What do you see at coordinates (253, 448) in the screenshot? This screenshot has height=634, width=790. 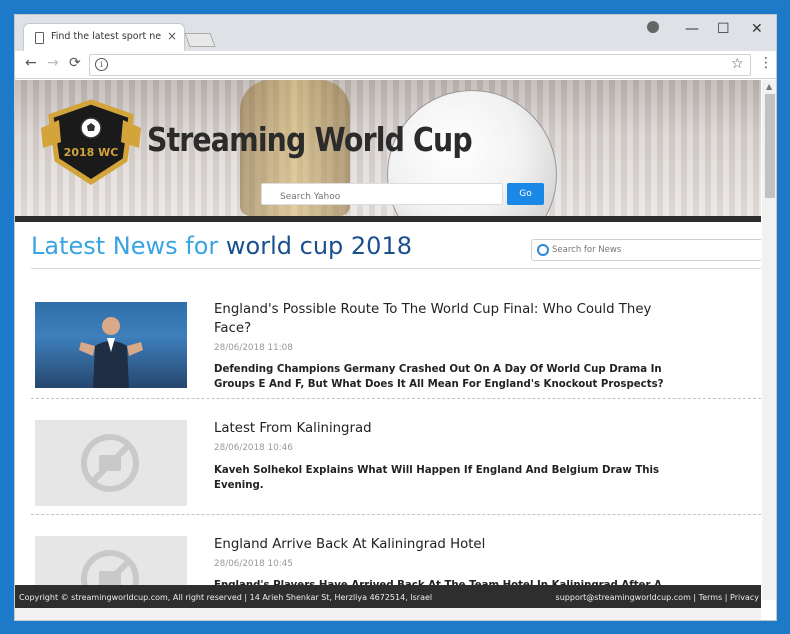 I see `article-date: 28/06/2018 10:46` at bounding box center [253, 448].